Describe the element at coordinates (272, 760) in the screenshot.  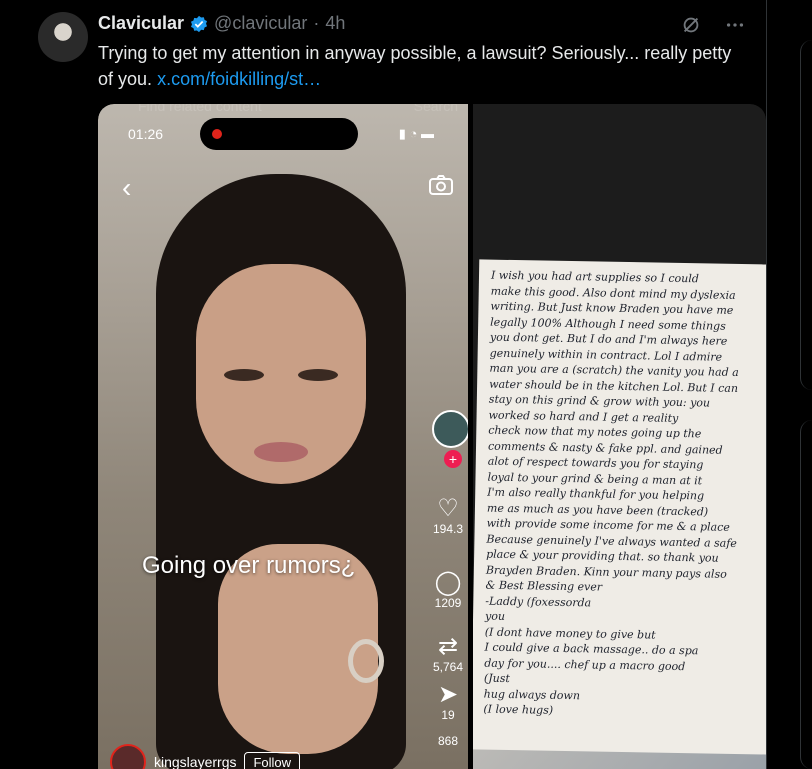
I see `follow-button-in-image: Follow` at that location.